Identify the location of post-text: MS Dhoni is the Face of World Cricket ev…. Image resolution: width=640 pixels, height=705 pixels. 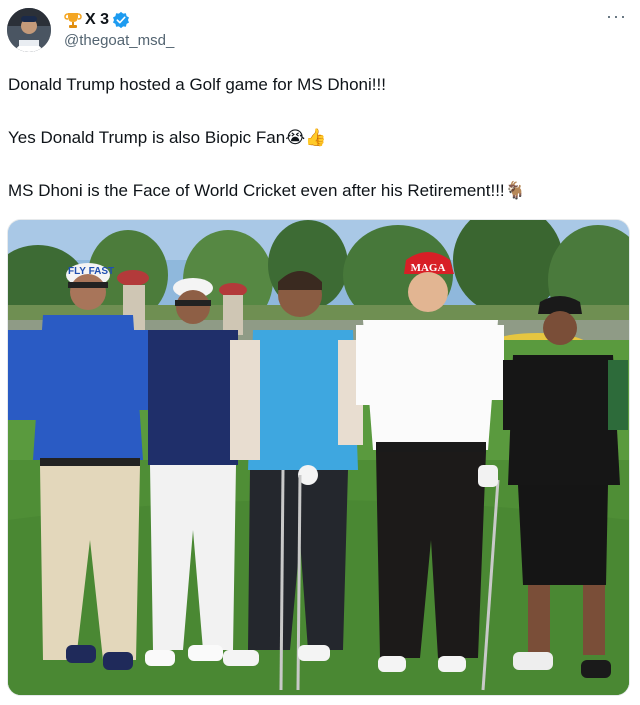
(256, 190).